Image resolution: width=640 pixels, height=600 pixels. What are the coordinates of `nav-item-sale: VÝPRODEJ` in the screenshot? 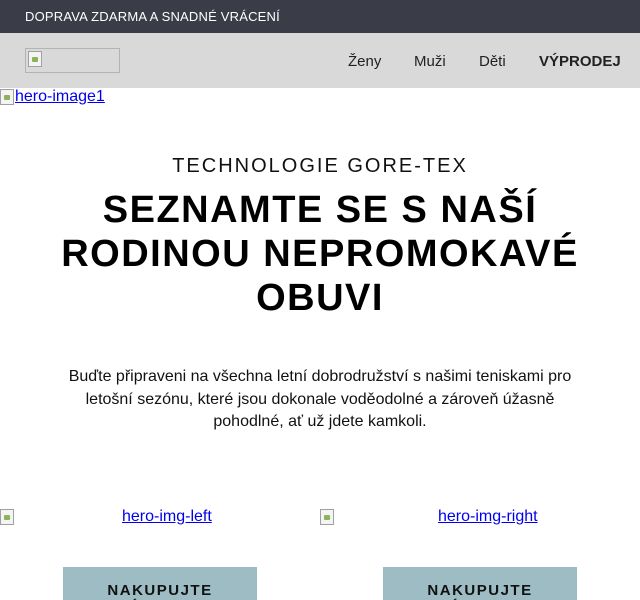 It's located at (580, 61).